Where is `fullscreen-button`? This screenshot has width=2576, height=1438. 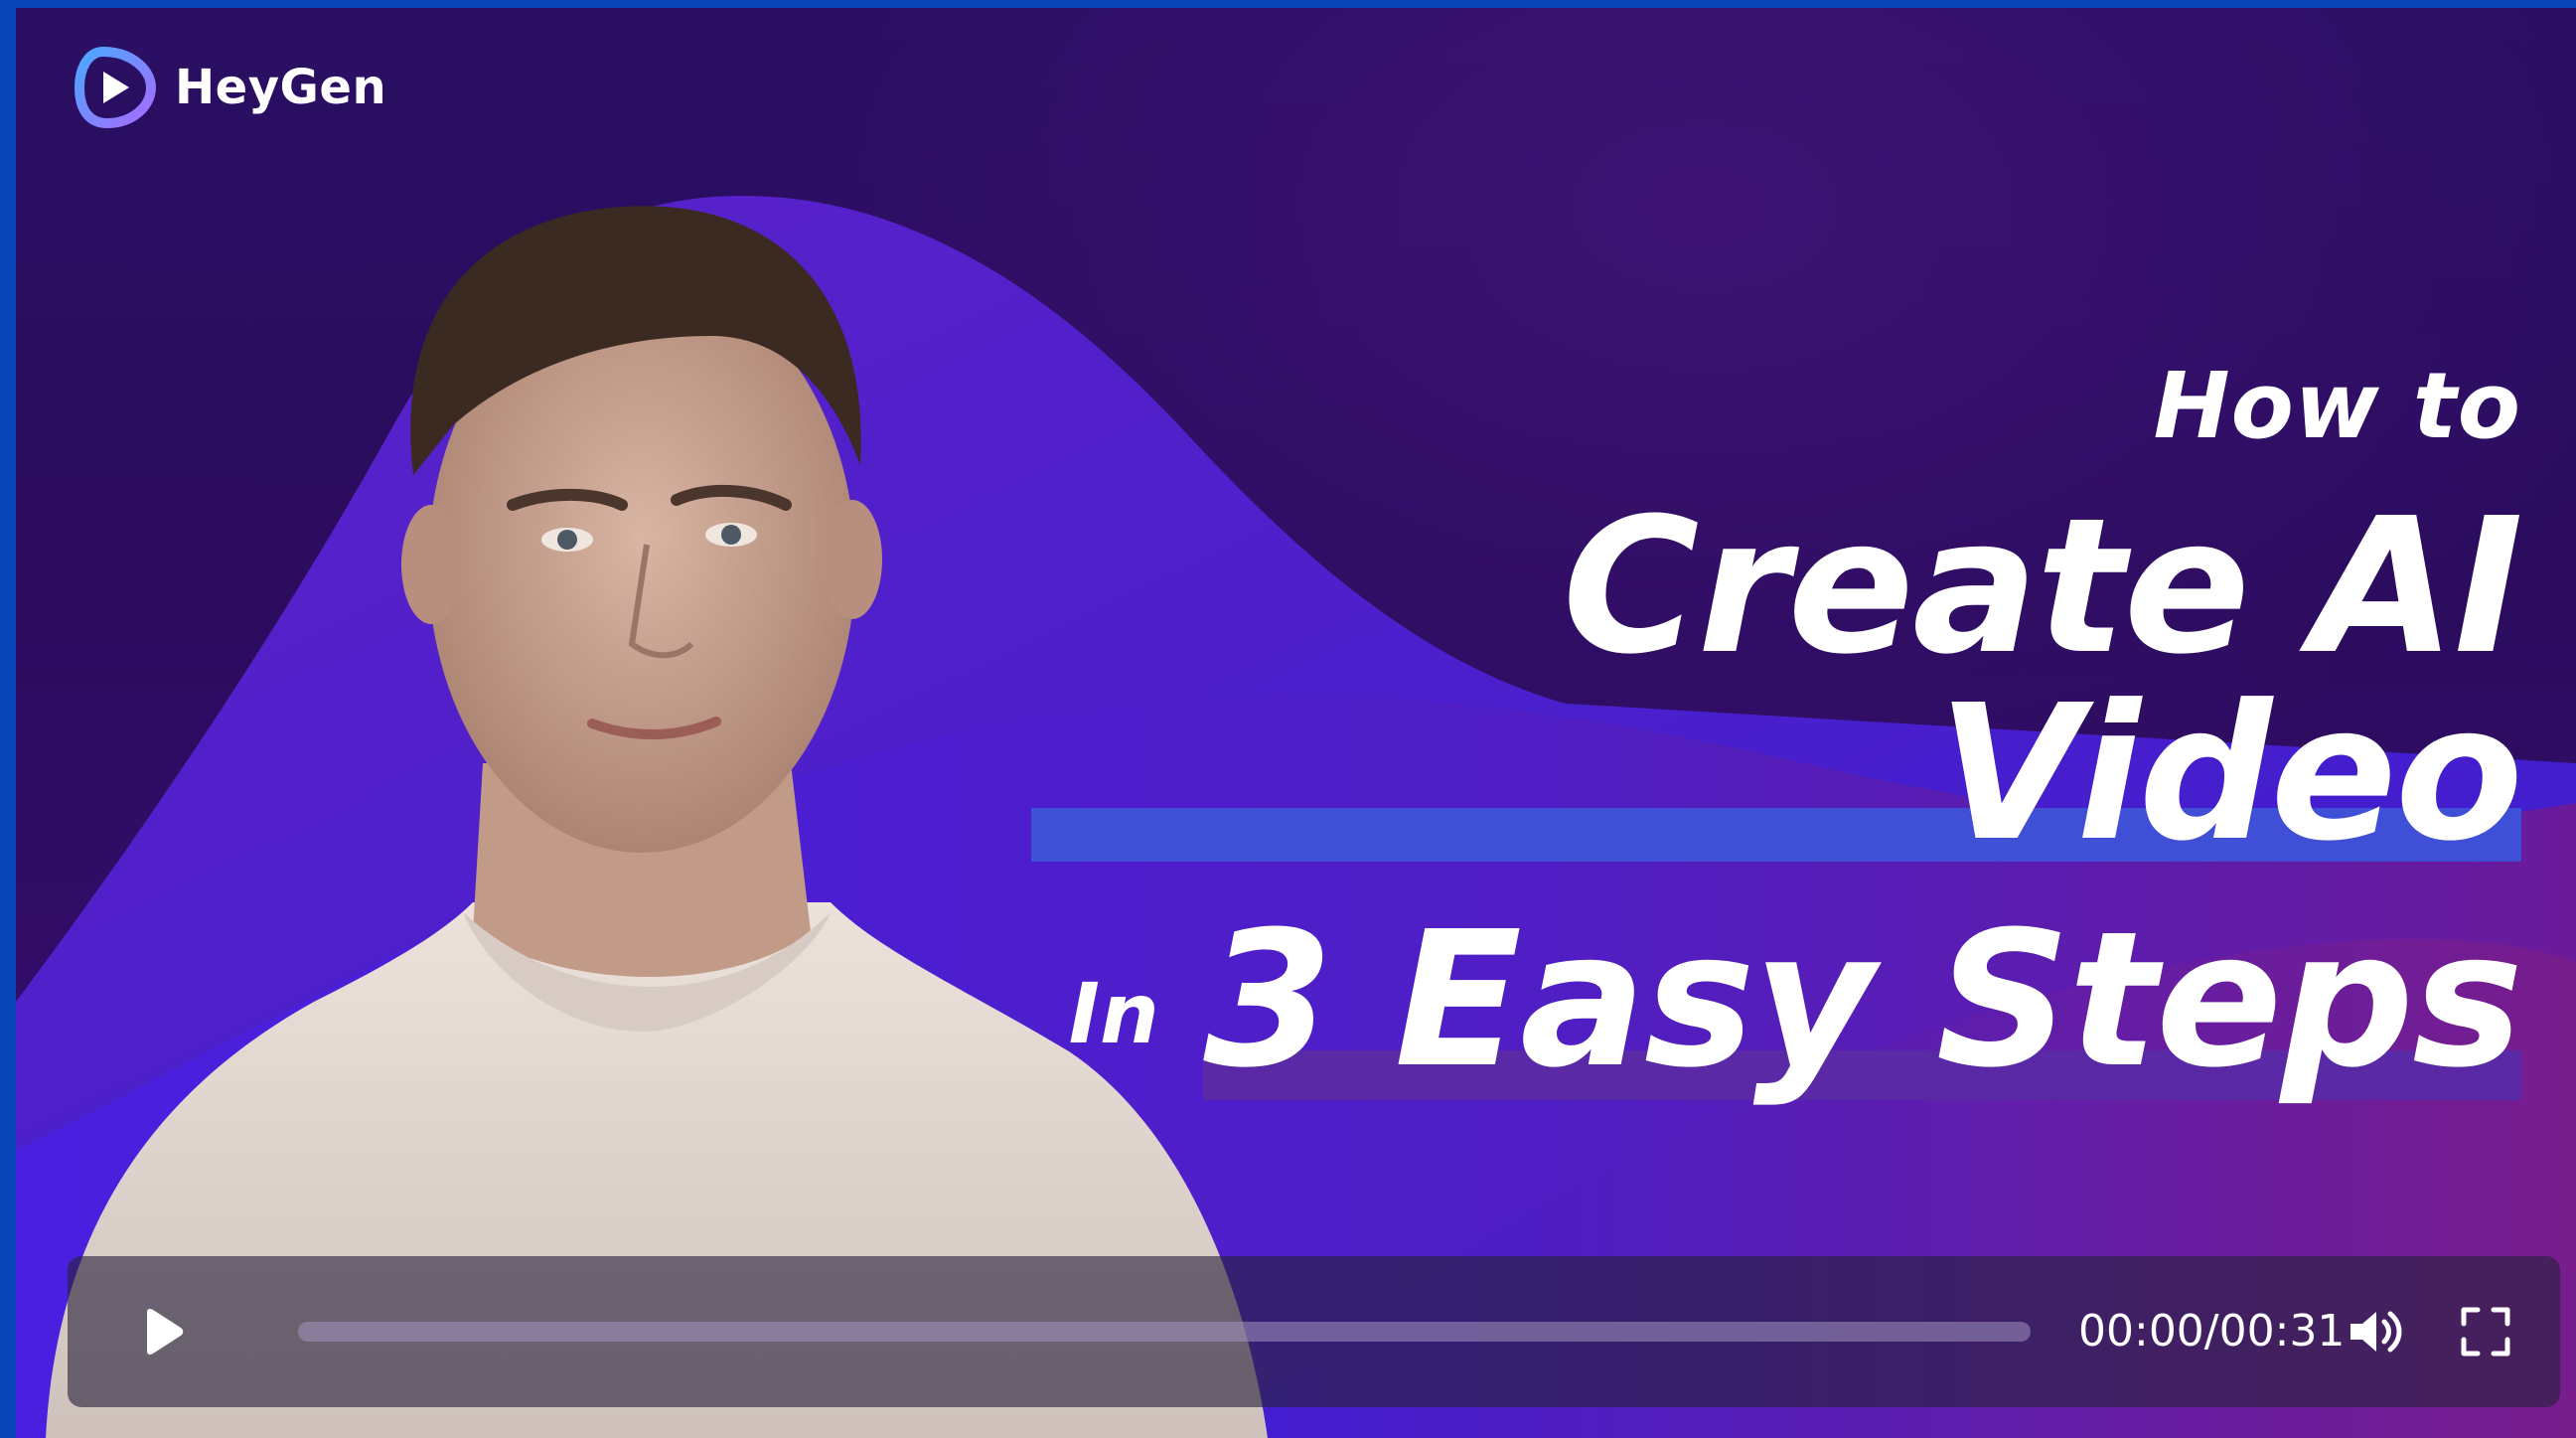
fullscreen-button is located at coordinates (2485, 1332).